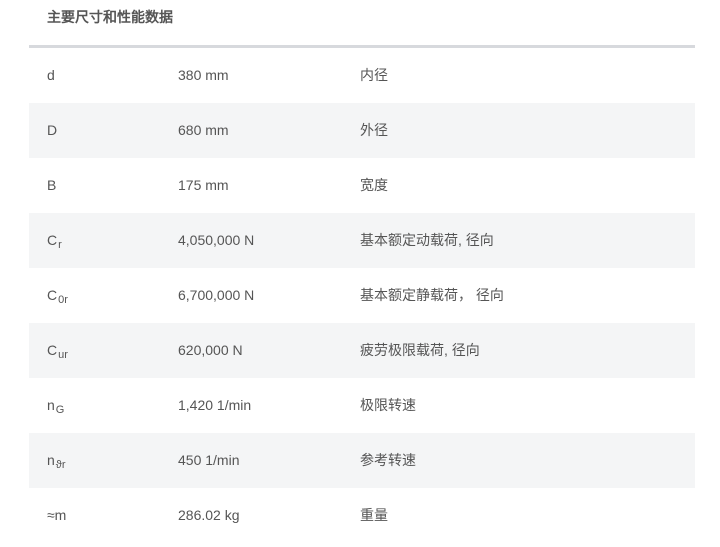 The height and width of the screenshot is (547, 720). What do you see at coordinates (56, 461) in the screenshot?
I see `row-symbol: nϑr` at bounding box center [56, 461].